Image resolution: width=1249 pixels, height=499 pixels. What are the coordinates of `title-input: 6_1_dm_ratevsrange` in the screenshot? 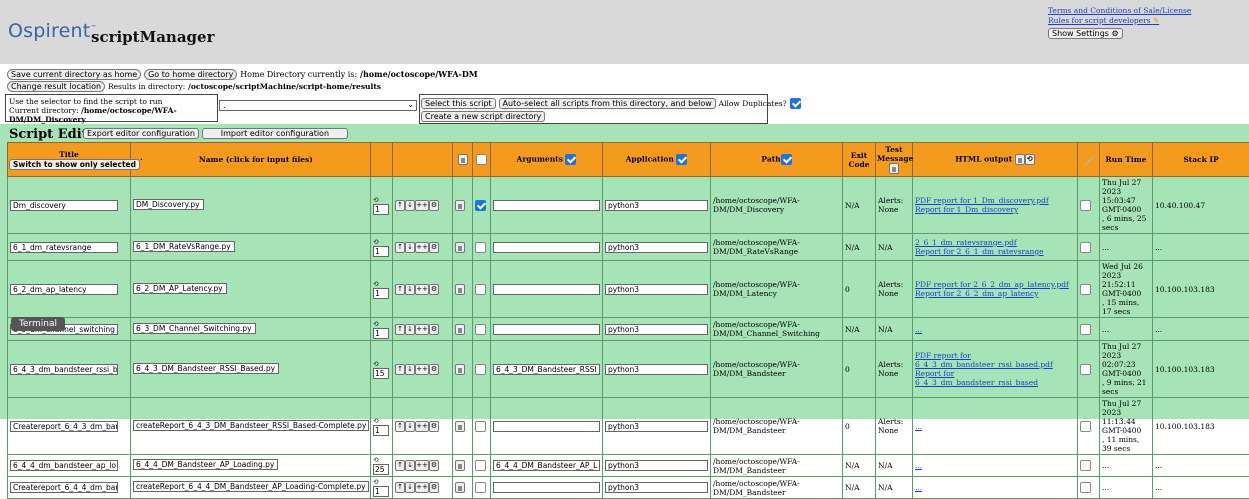 It's located at (64, 247).